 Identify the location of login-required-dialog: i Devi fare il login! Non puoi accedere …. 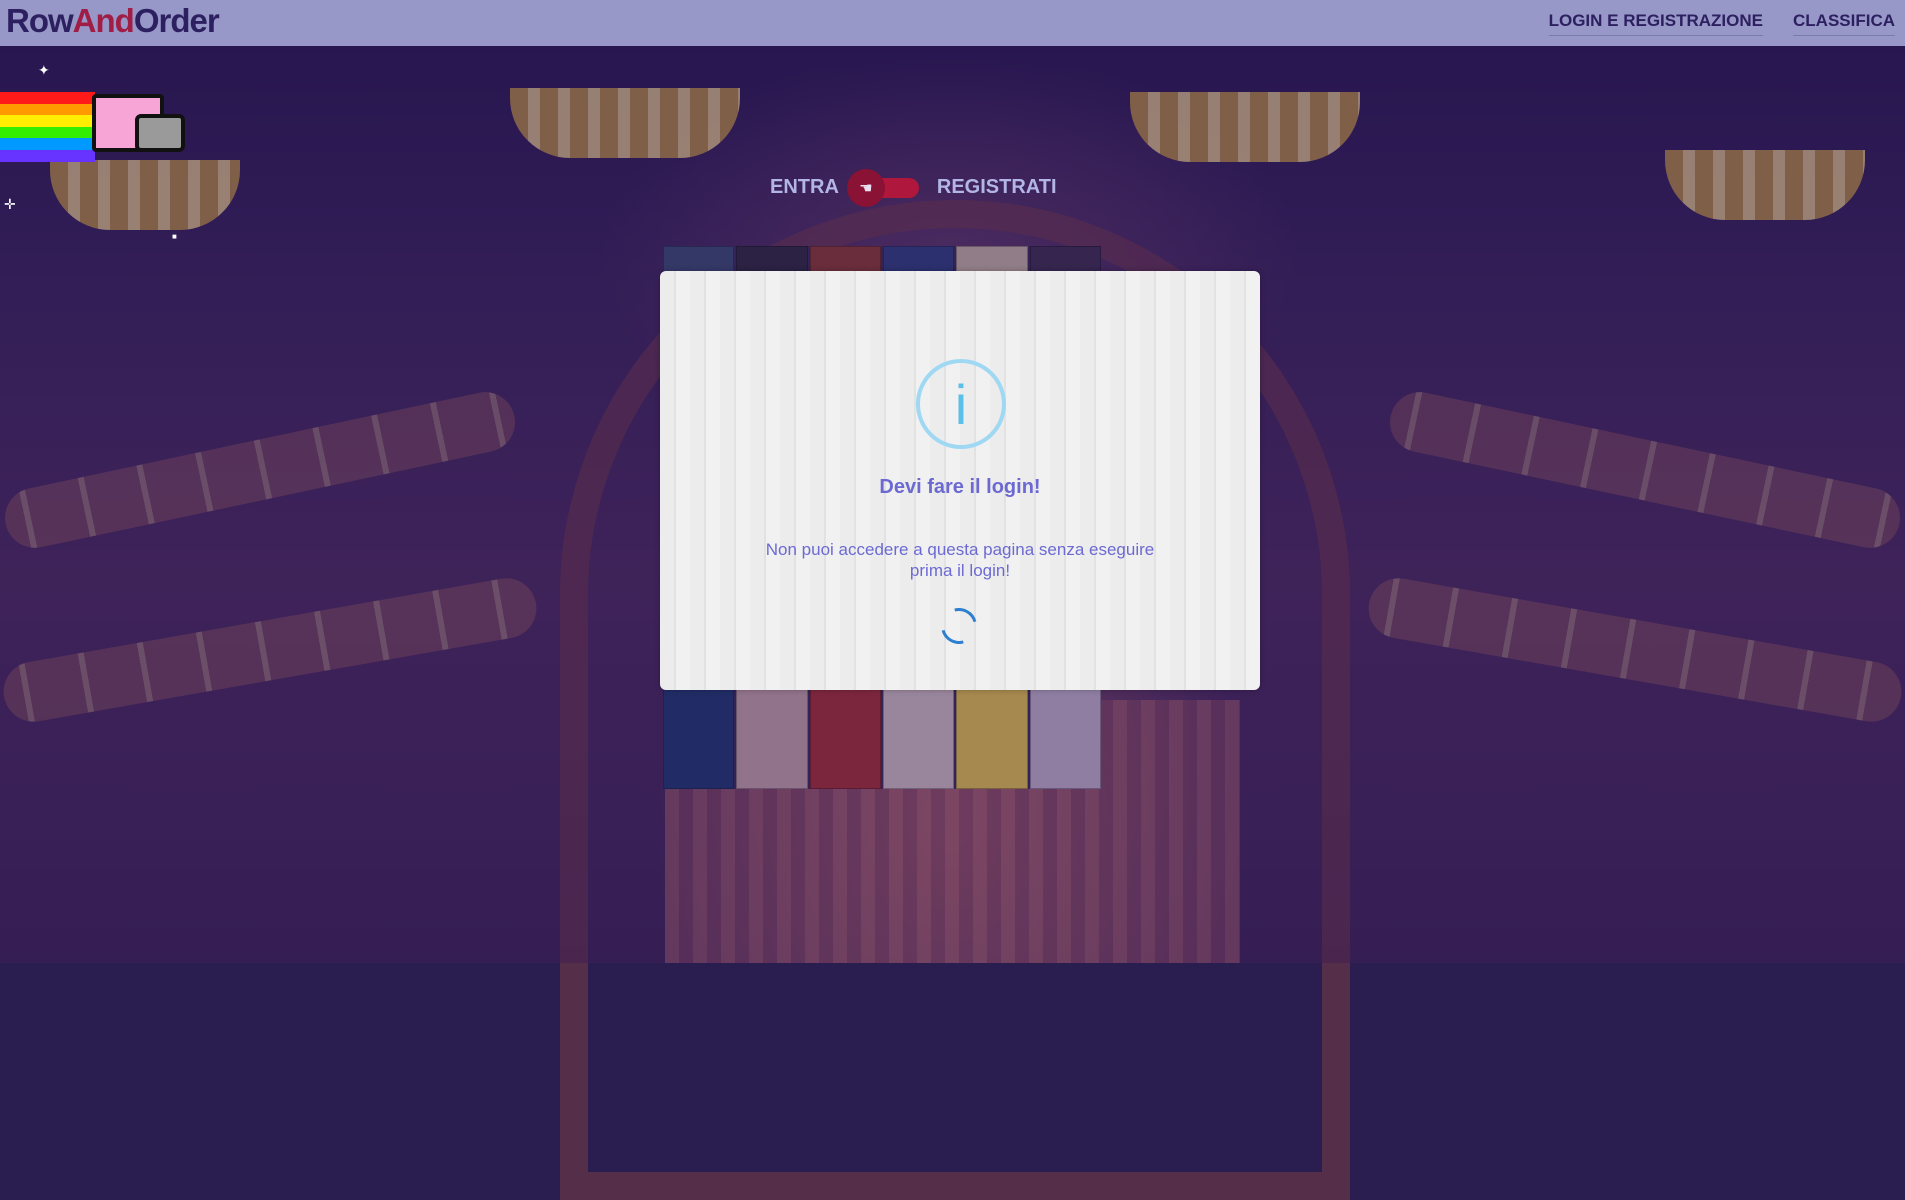
(960, 480).